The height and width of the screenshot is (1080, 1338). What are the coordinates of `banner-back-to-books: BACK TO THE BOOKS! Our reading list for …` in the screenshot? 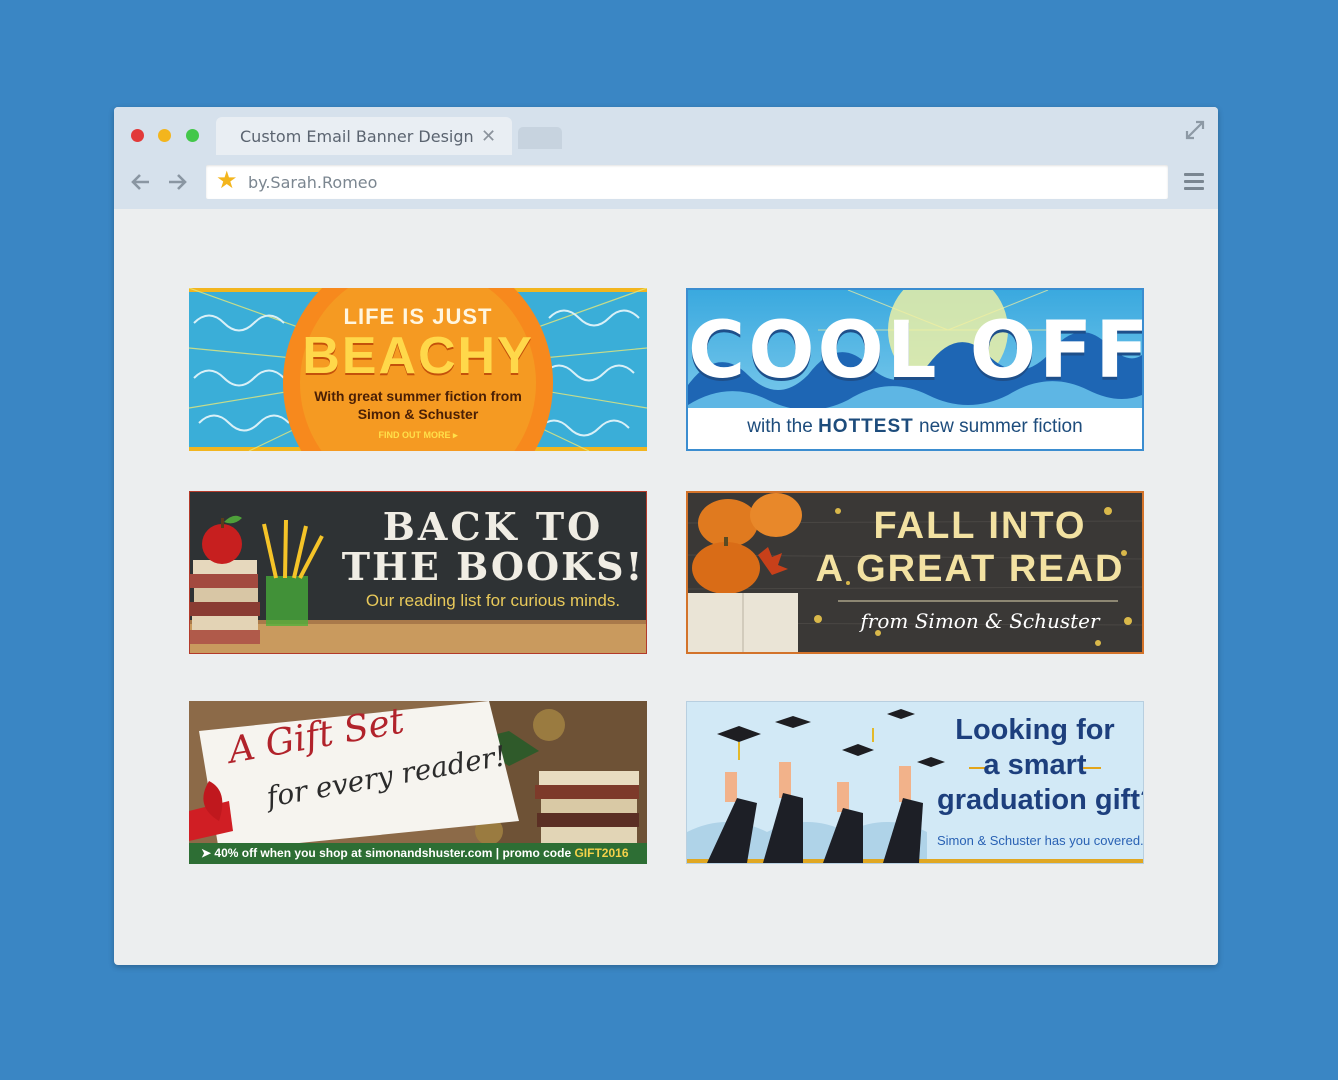 It's located at (418, 572).